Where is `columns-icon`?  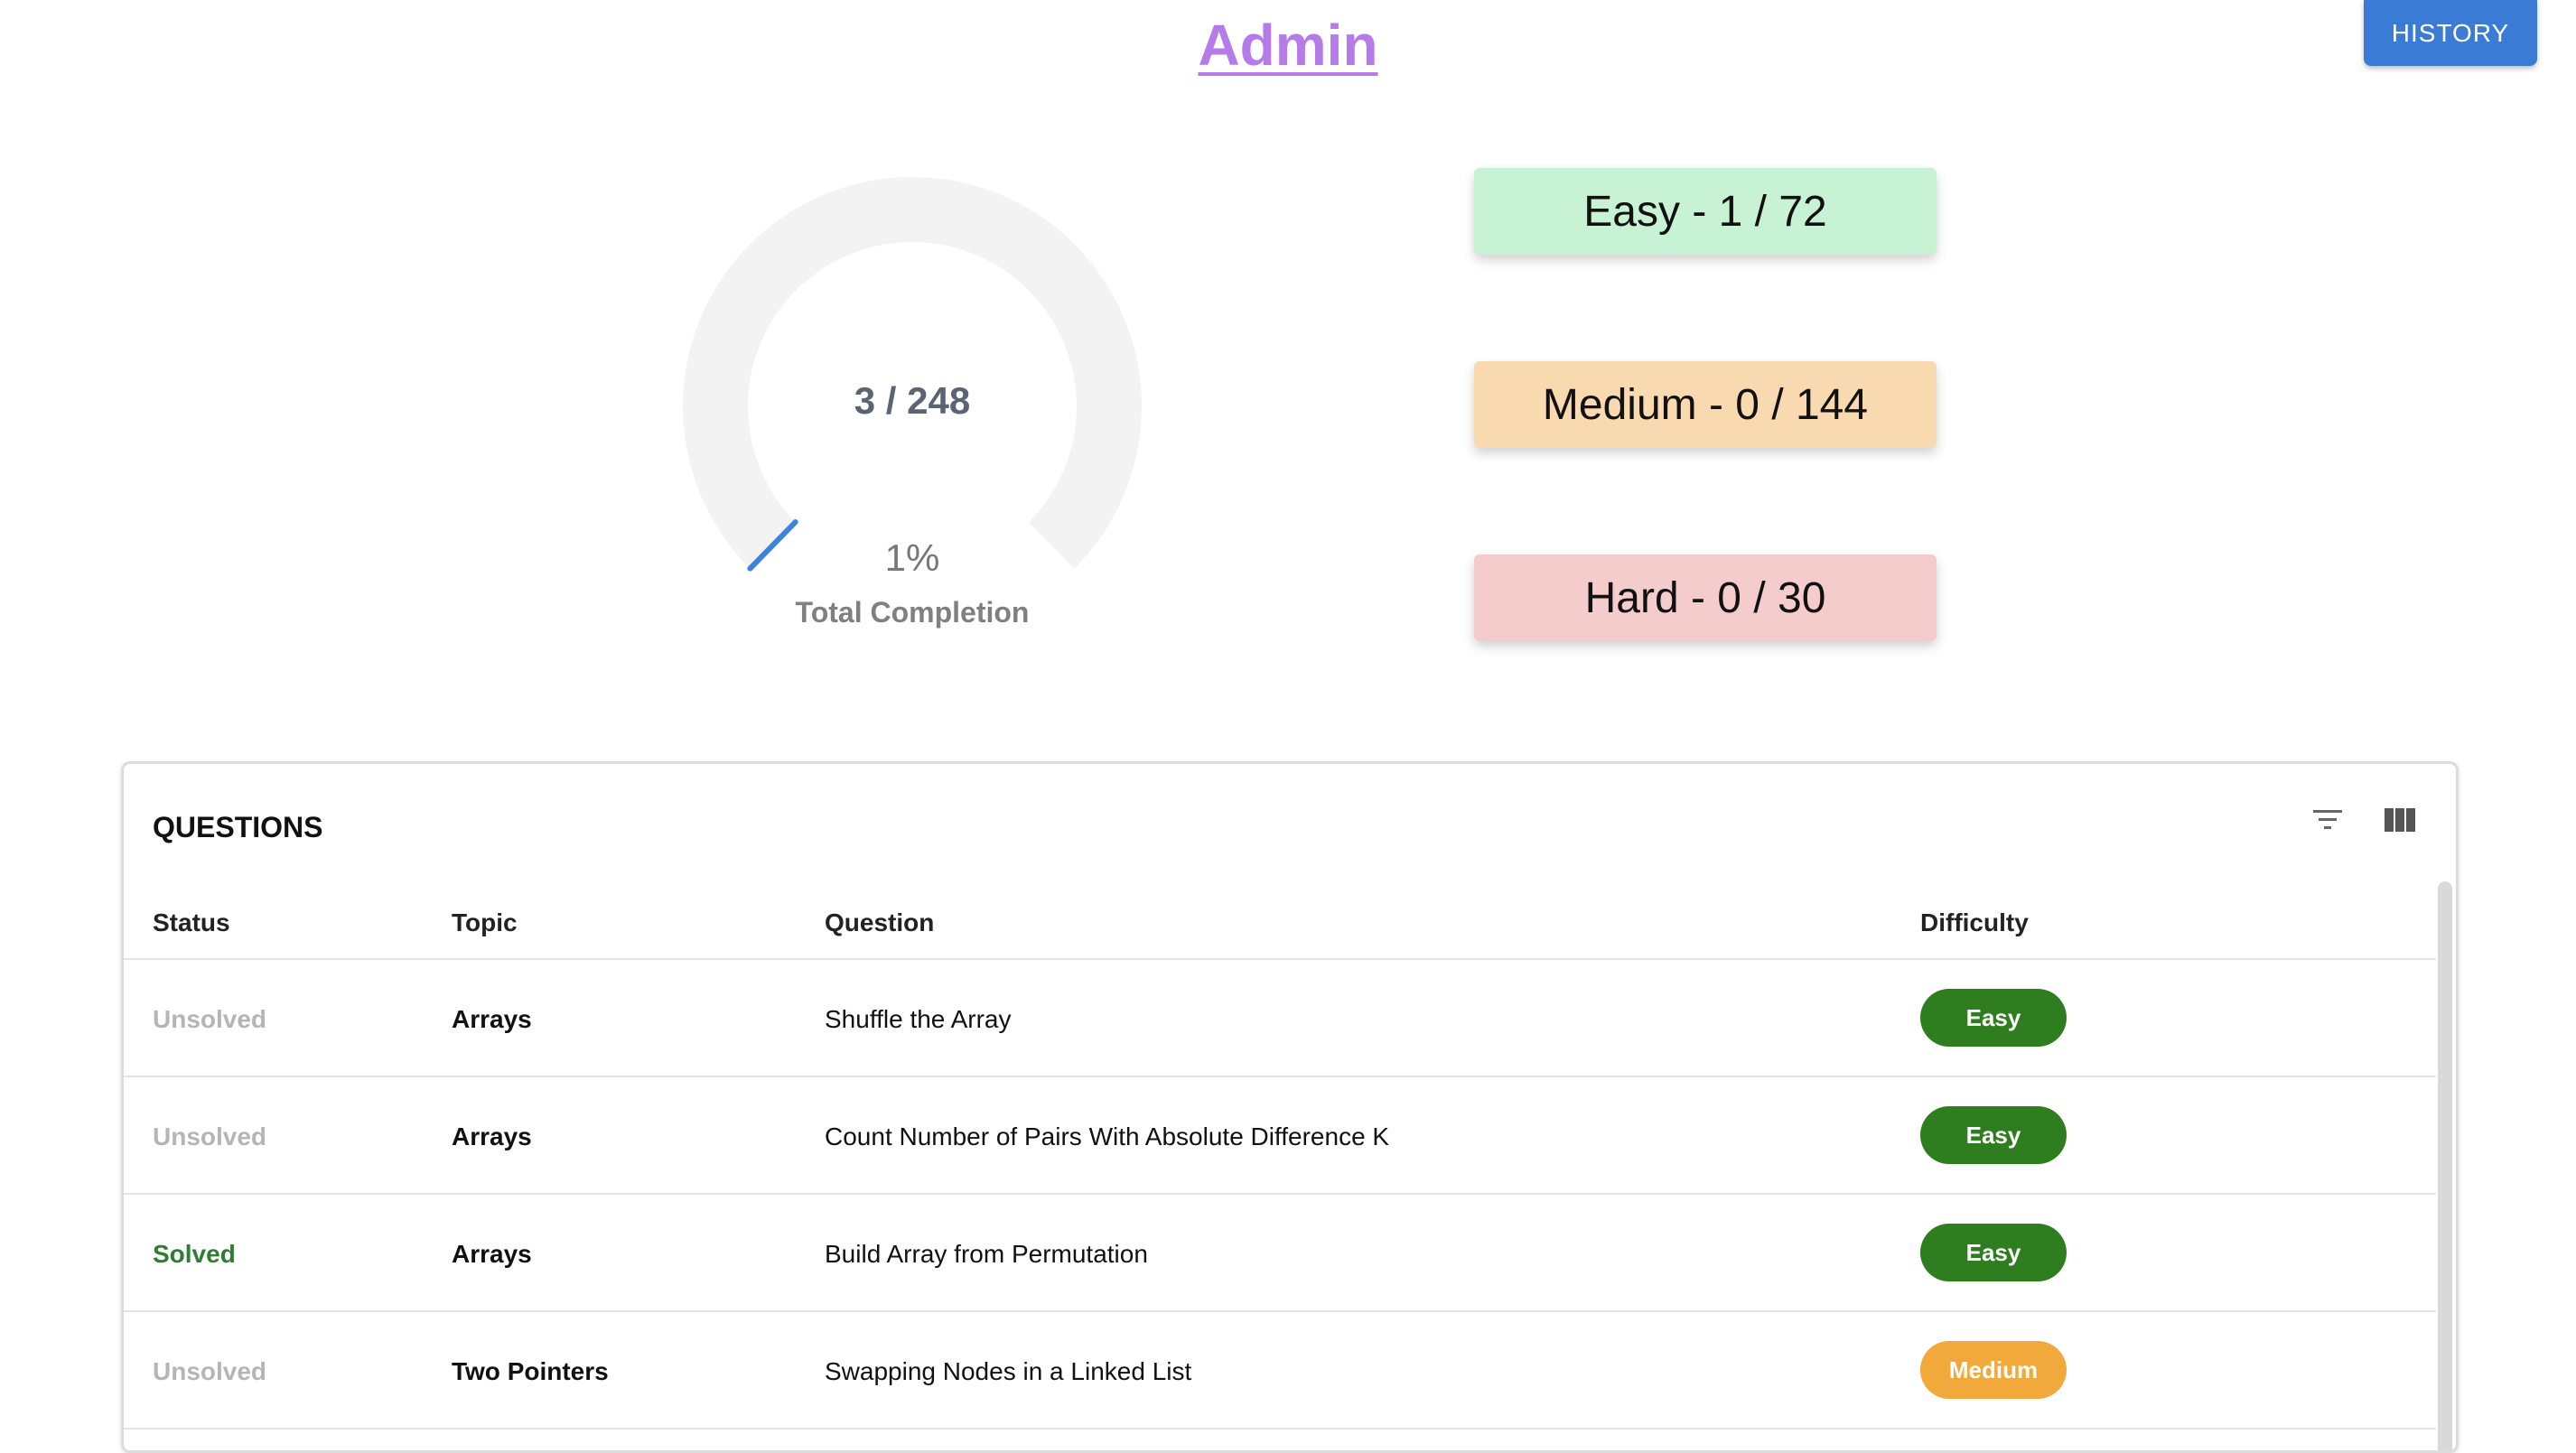
columns-icon is located at coordinates (2400, 820).